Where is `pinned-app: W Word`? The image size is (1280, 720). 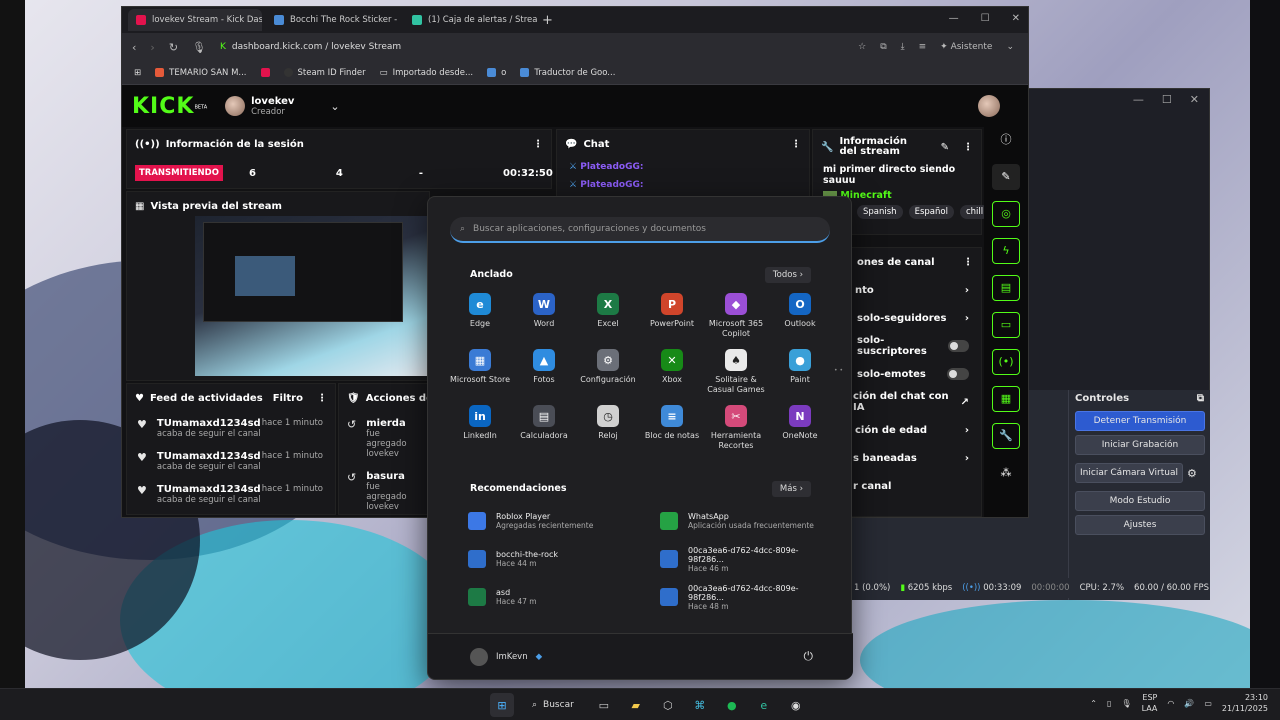
pinned-app: W Word is located at coordinates (544, 317).